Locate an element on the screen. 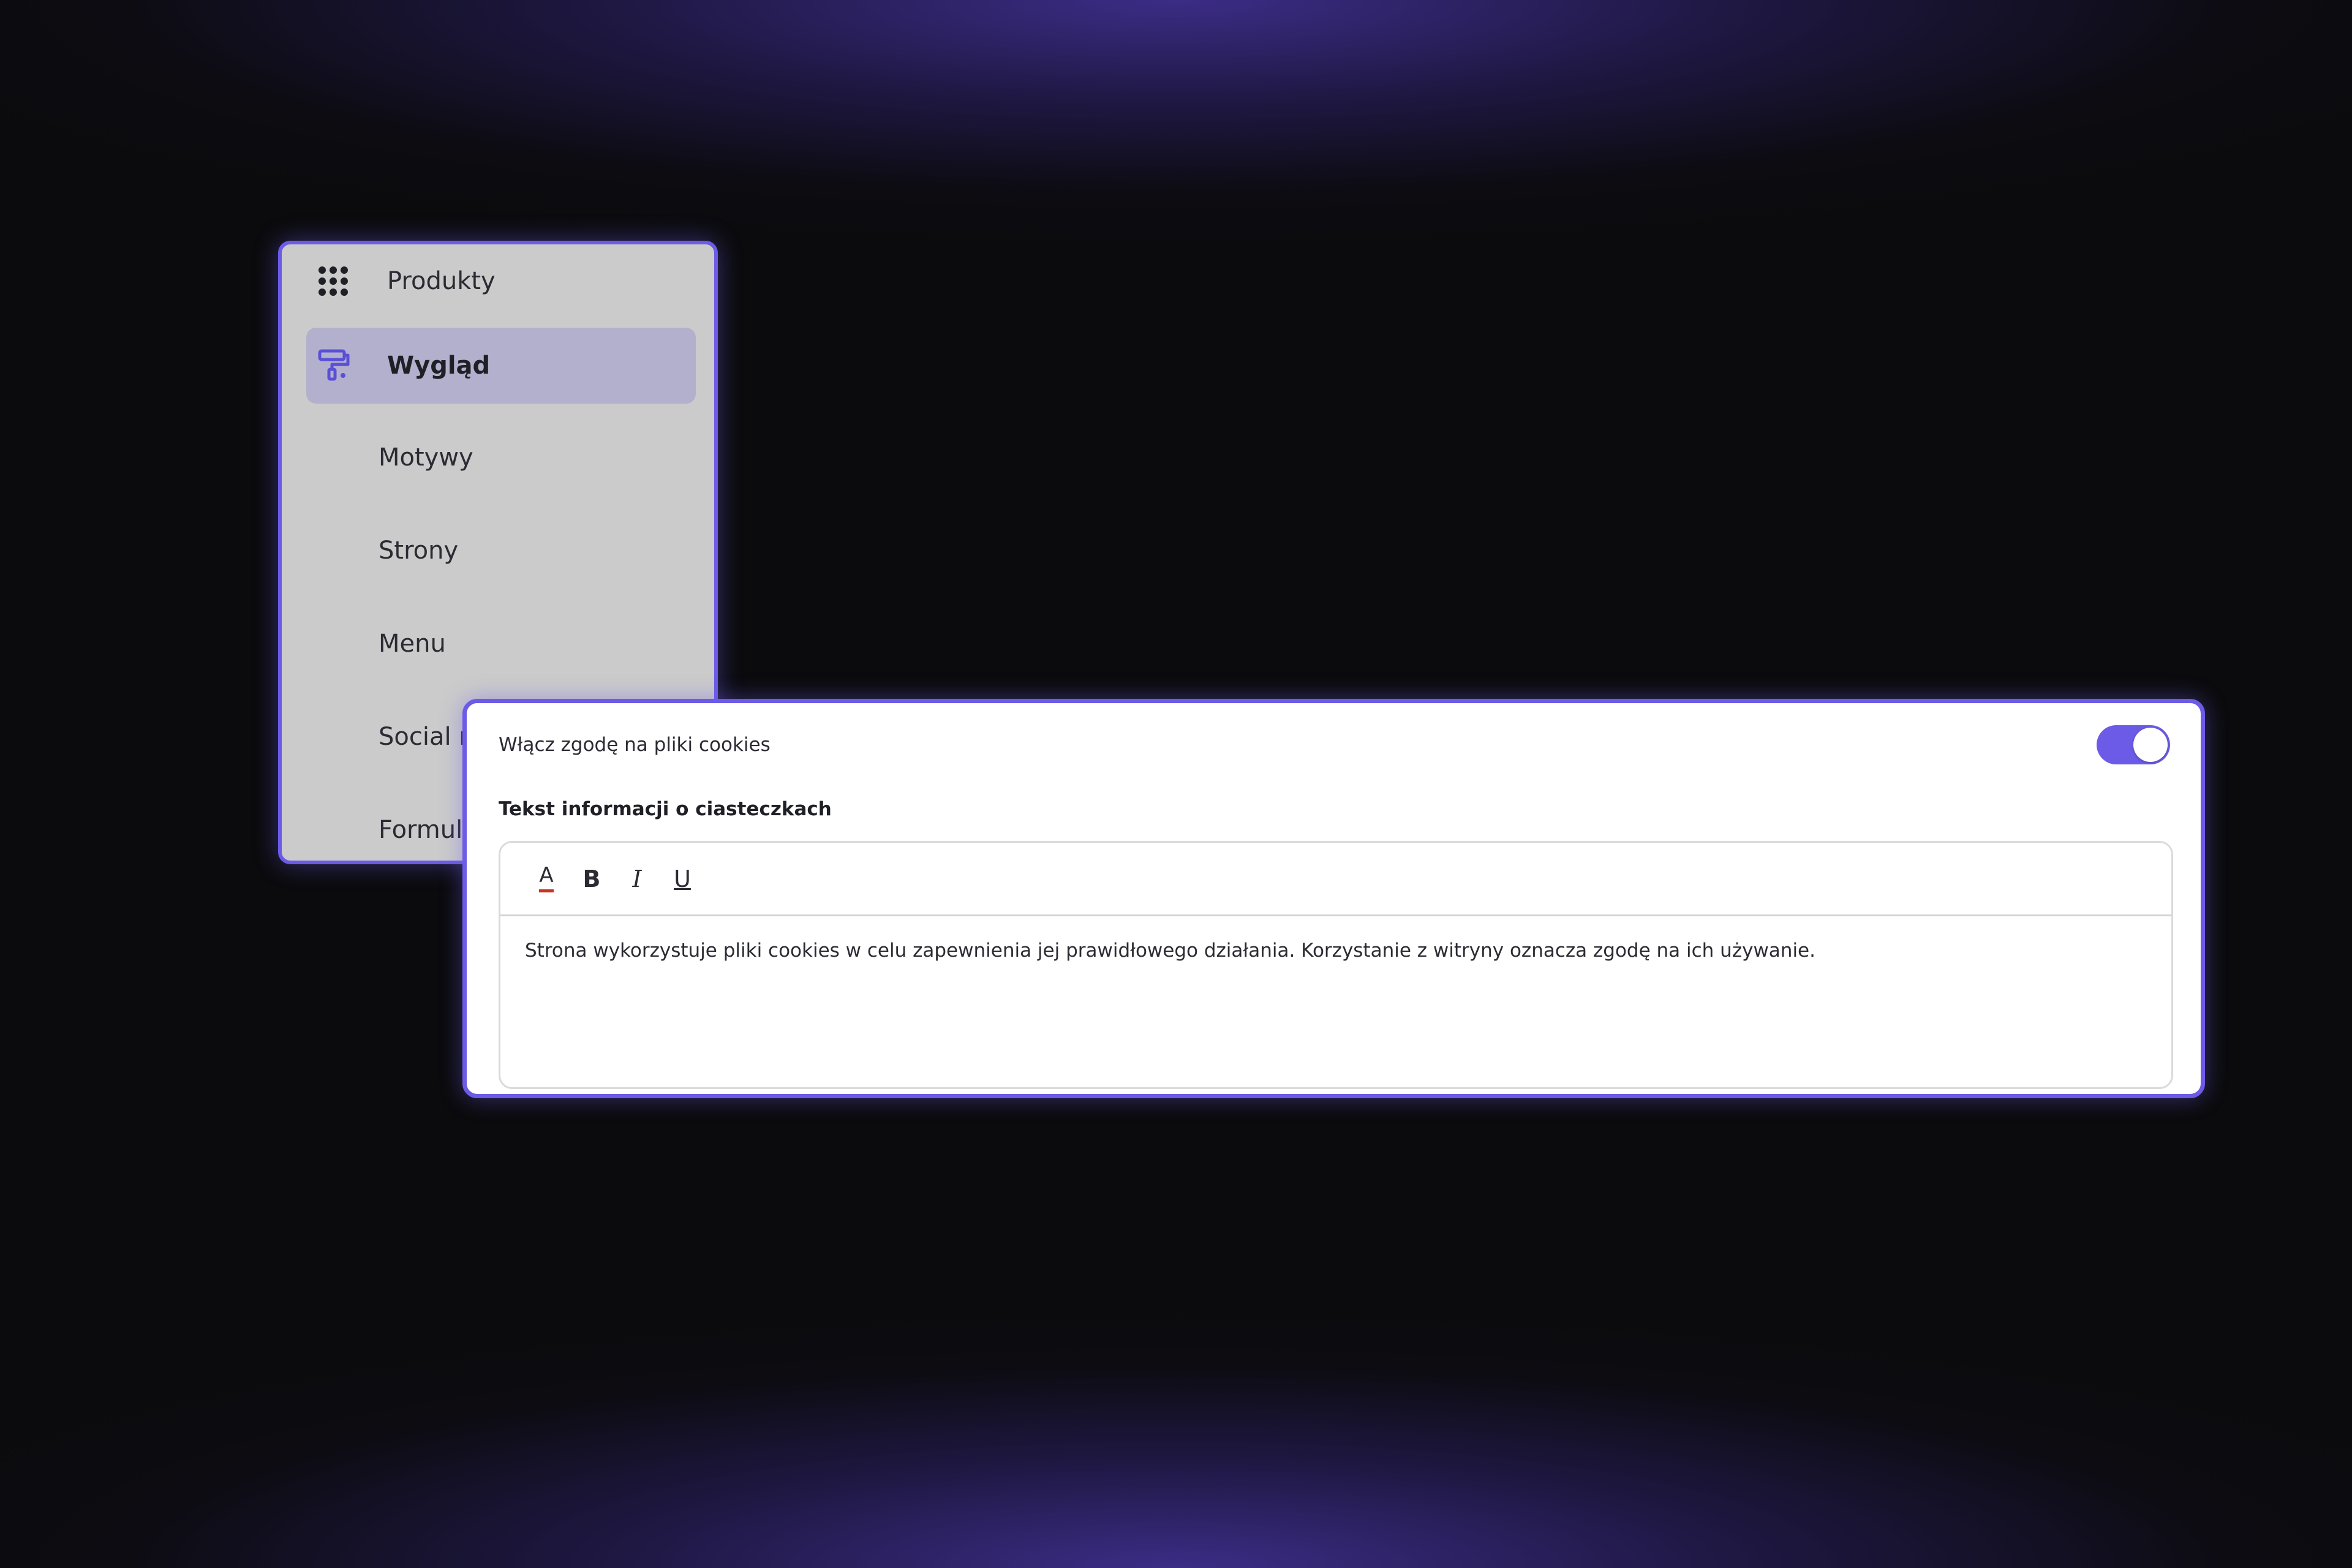 This screenshot has height=1568, width=2352. cookie-consent-toggle is located at coordinates (2134, 745).